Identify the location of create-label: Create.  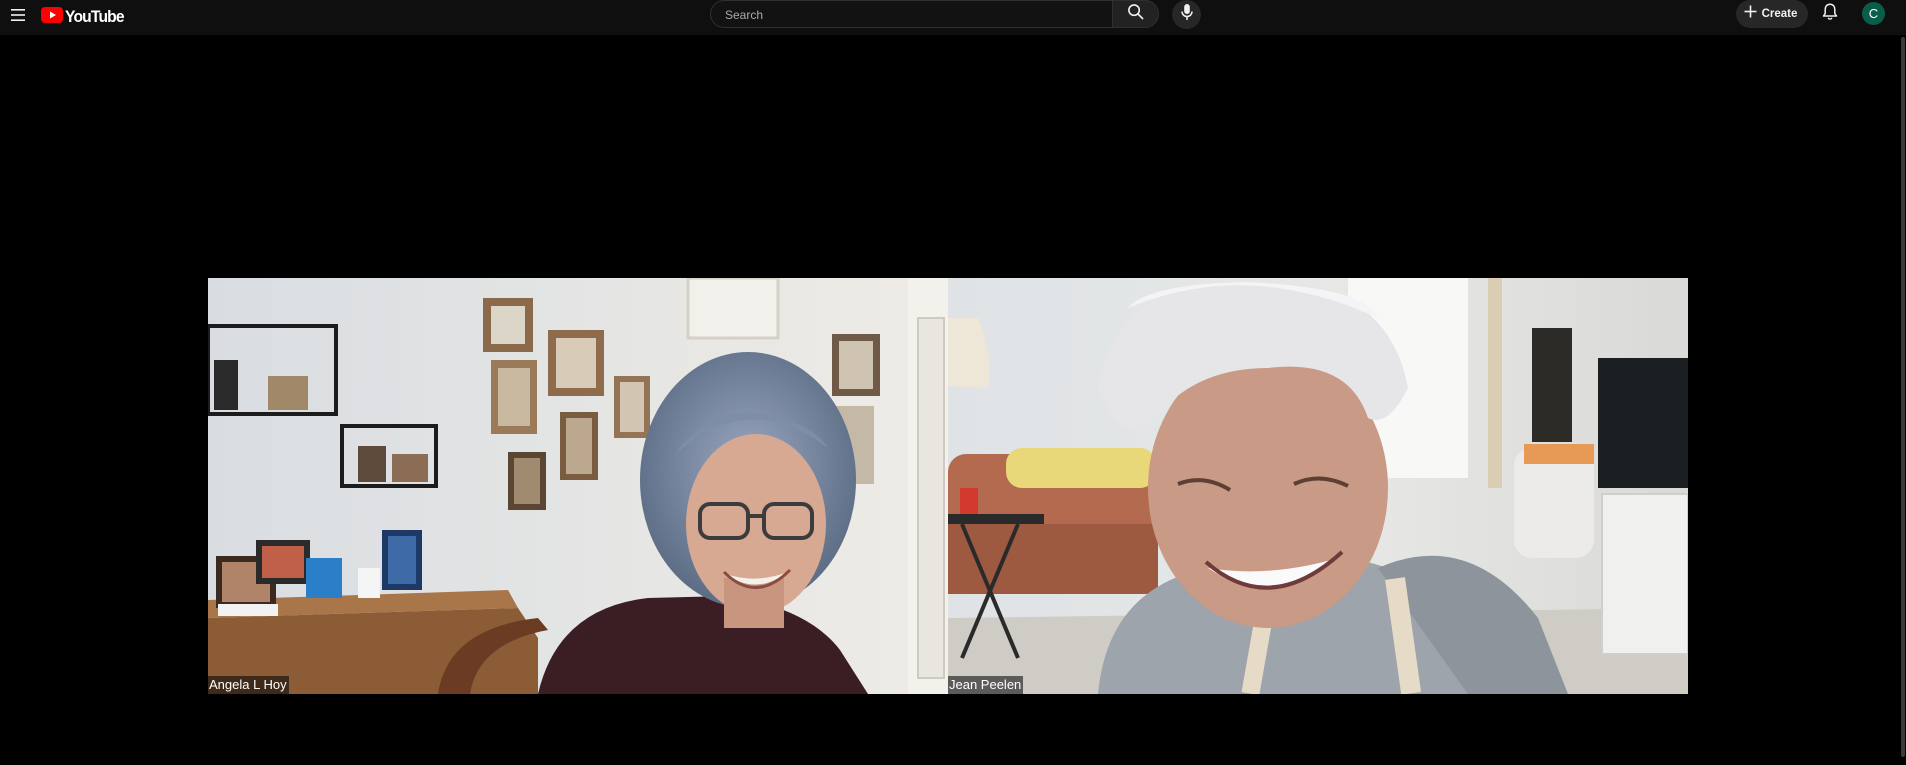
(1779, 14).